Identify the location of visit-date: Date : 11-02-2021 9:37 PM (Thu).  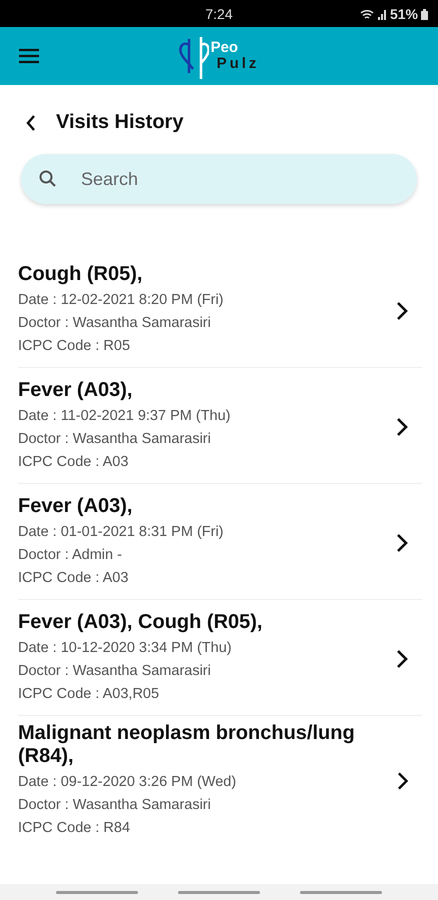
(124, 416).